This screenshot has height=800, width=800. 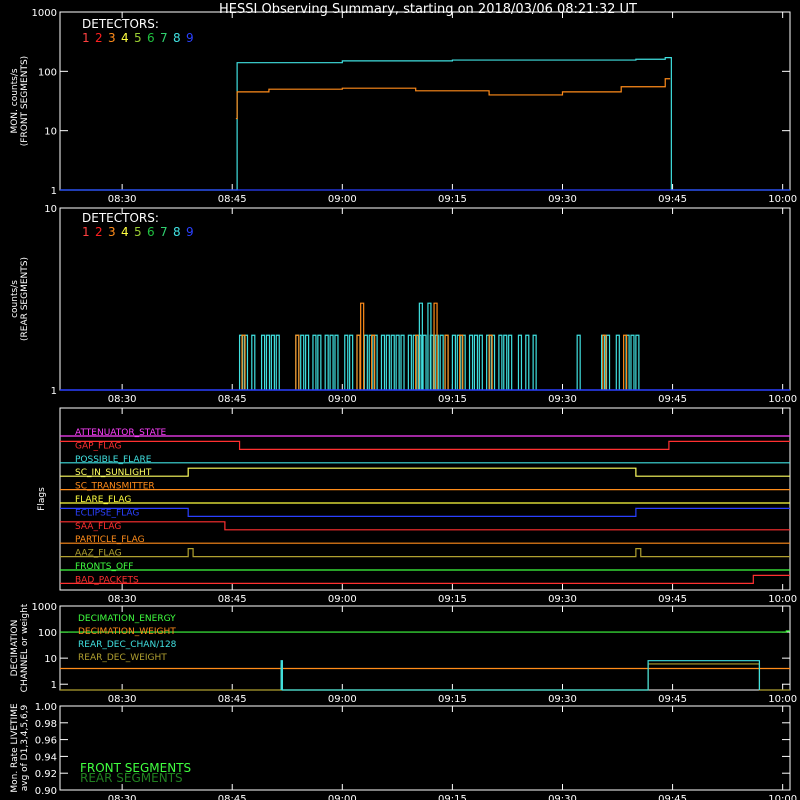 I want to click on rear-legend-detector-8: 8, so click(x=177, y=232).